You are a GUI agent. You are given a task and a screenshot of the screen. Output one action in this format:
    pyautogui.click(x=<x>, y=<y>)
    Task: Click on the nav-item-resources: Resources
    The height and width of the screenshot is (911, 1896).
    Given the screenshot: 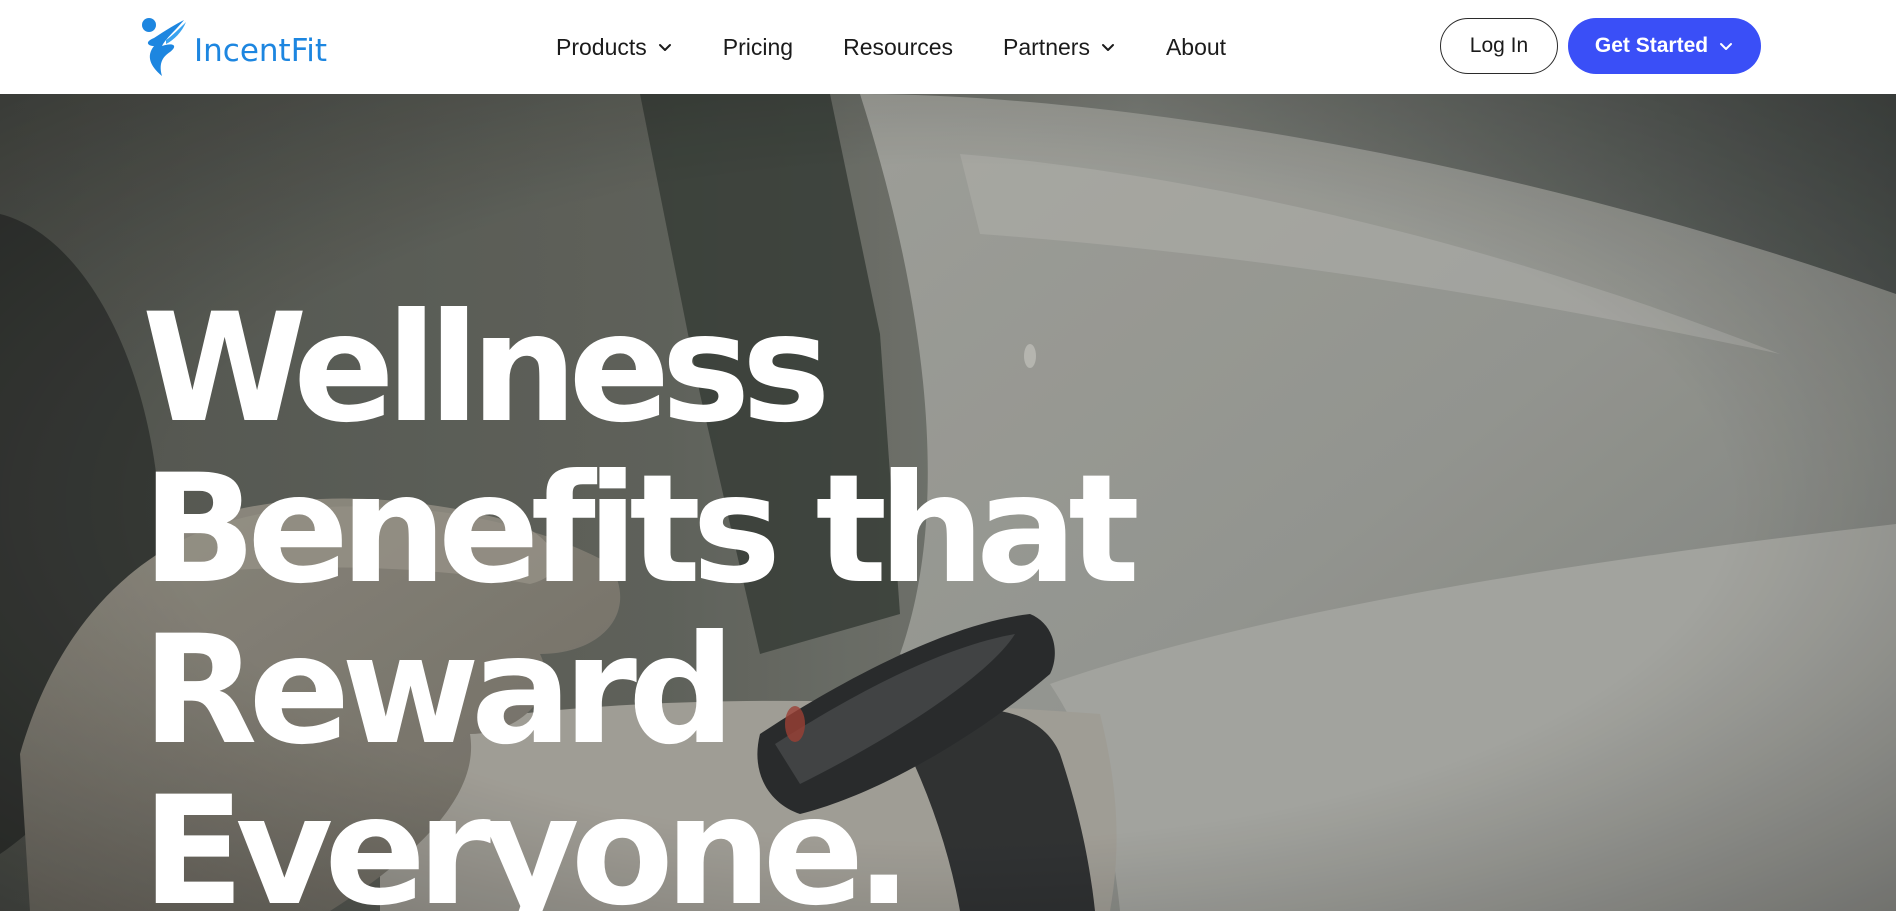 What is the action you would take?
    pyautogui.click(x=898, y=47)
    